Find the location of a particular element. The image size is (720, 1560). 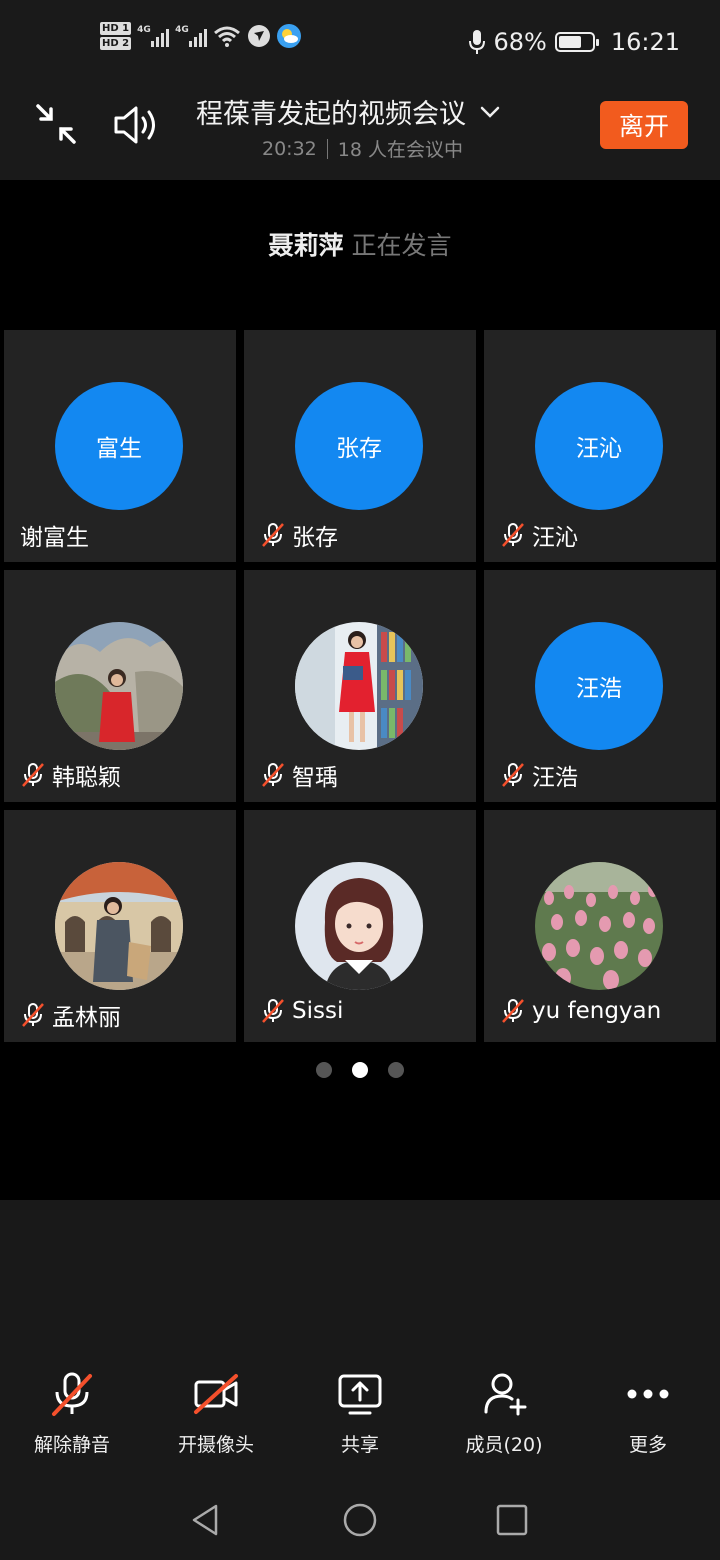

share-label: 共享 is located at coordinates (359, 1445).